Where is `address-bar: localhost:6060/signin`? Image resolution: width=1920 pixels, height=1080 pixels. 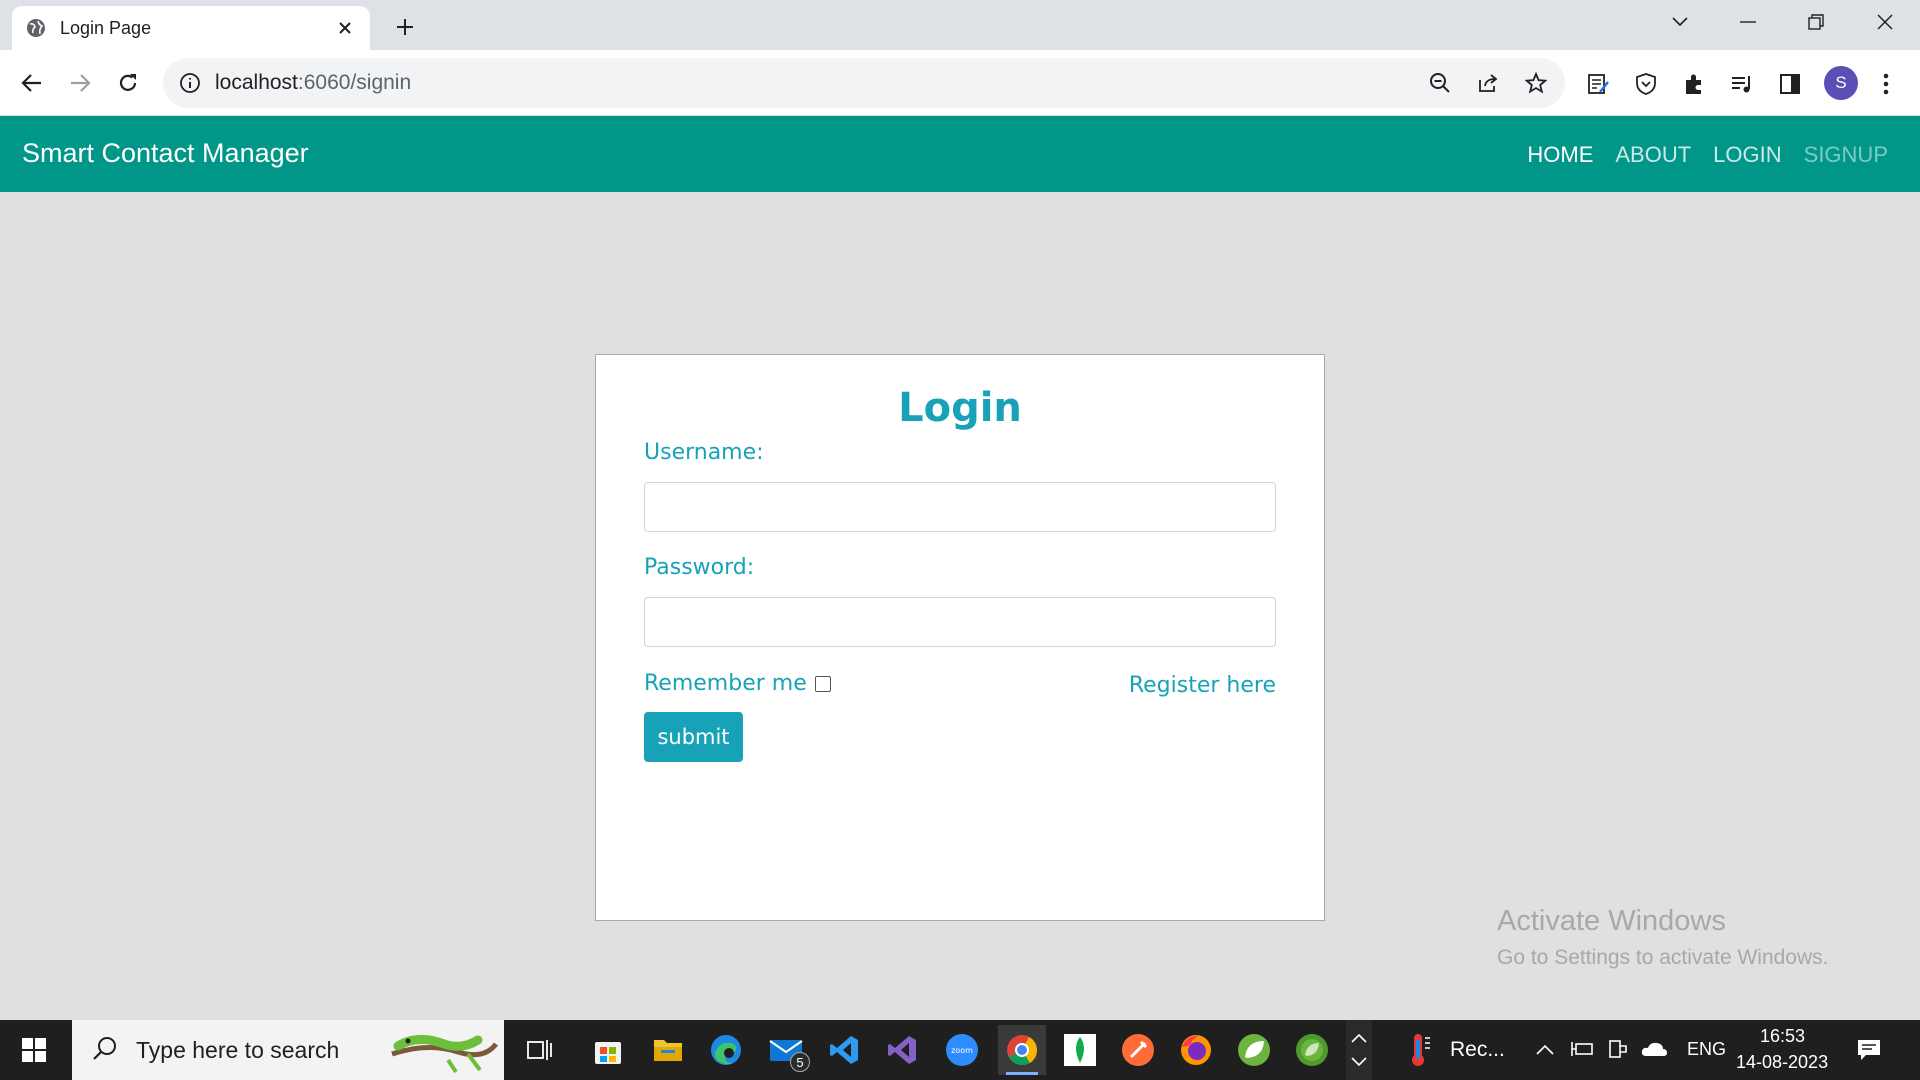 address-bar: localhost:6060/signin is located at coordinates (864, 83).